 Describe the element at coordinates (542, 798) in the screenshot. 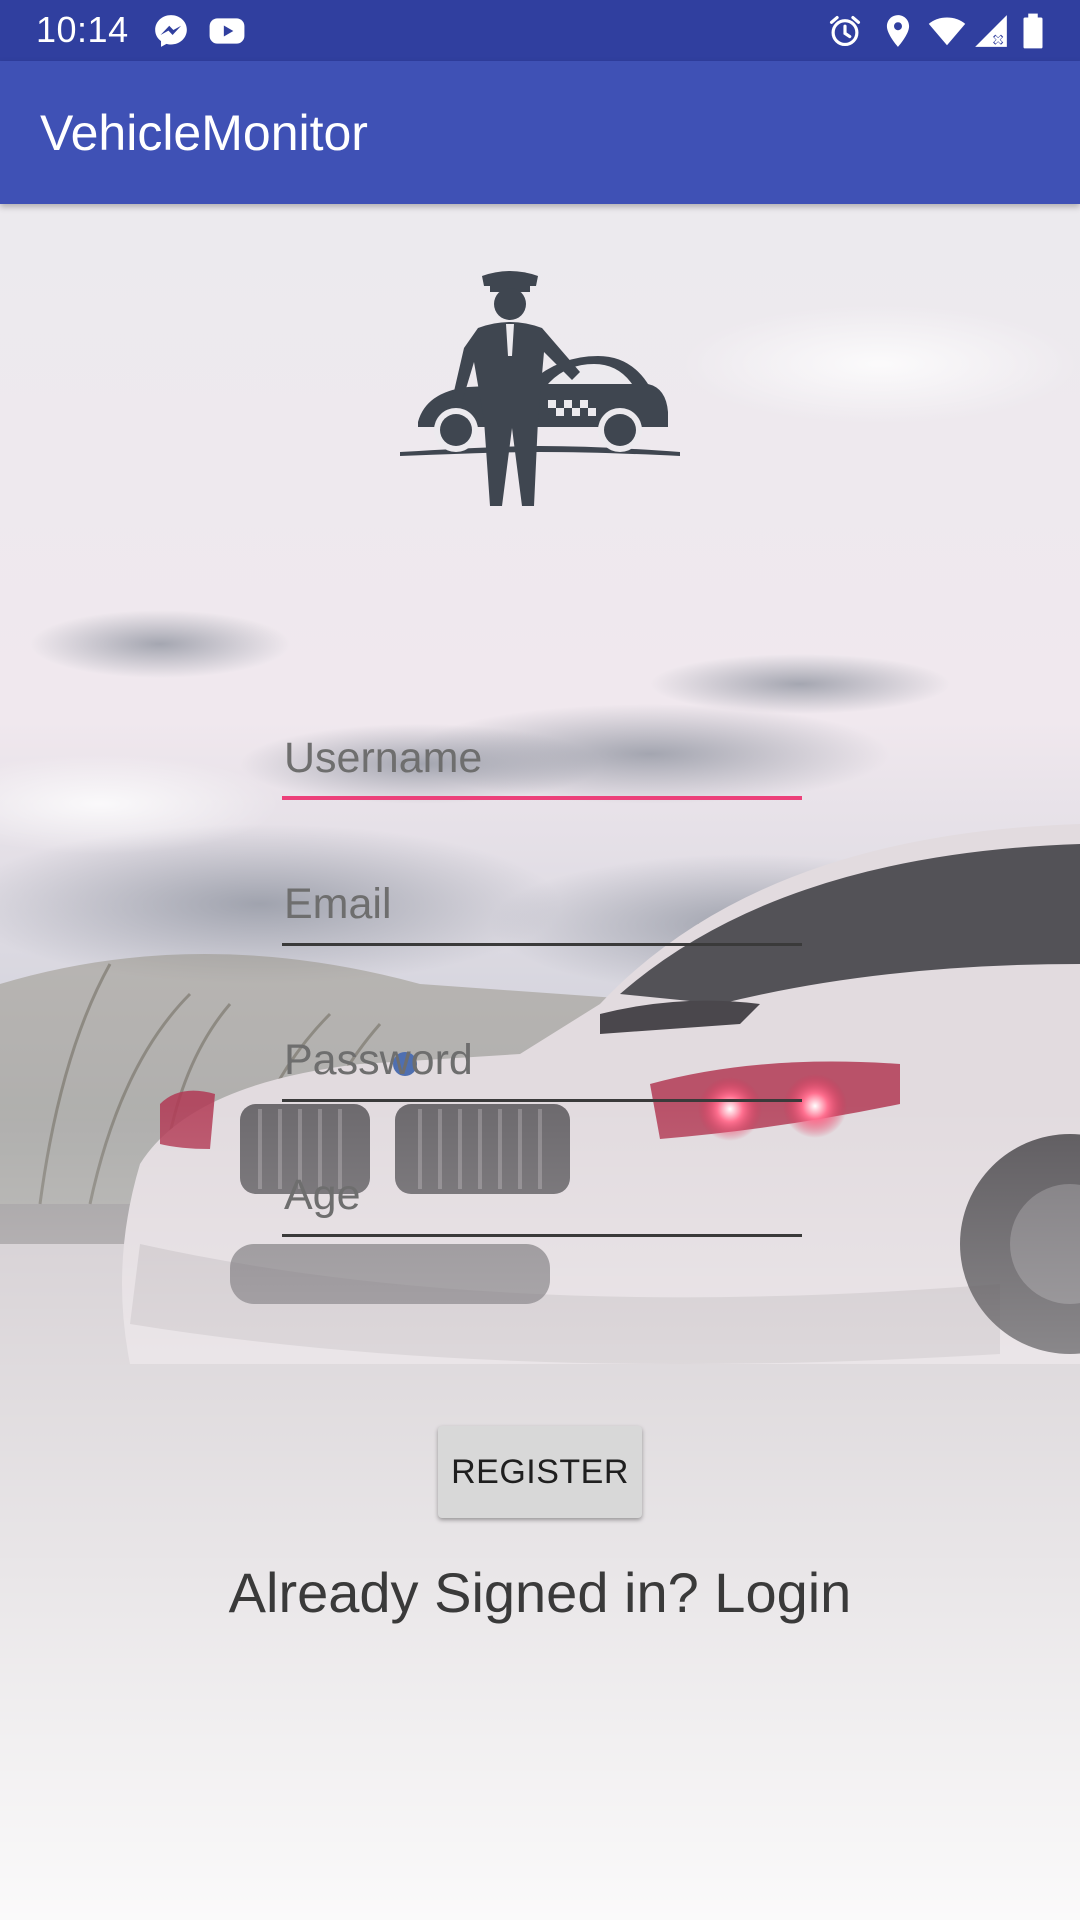

I see `username-underline` at that location.